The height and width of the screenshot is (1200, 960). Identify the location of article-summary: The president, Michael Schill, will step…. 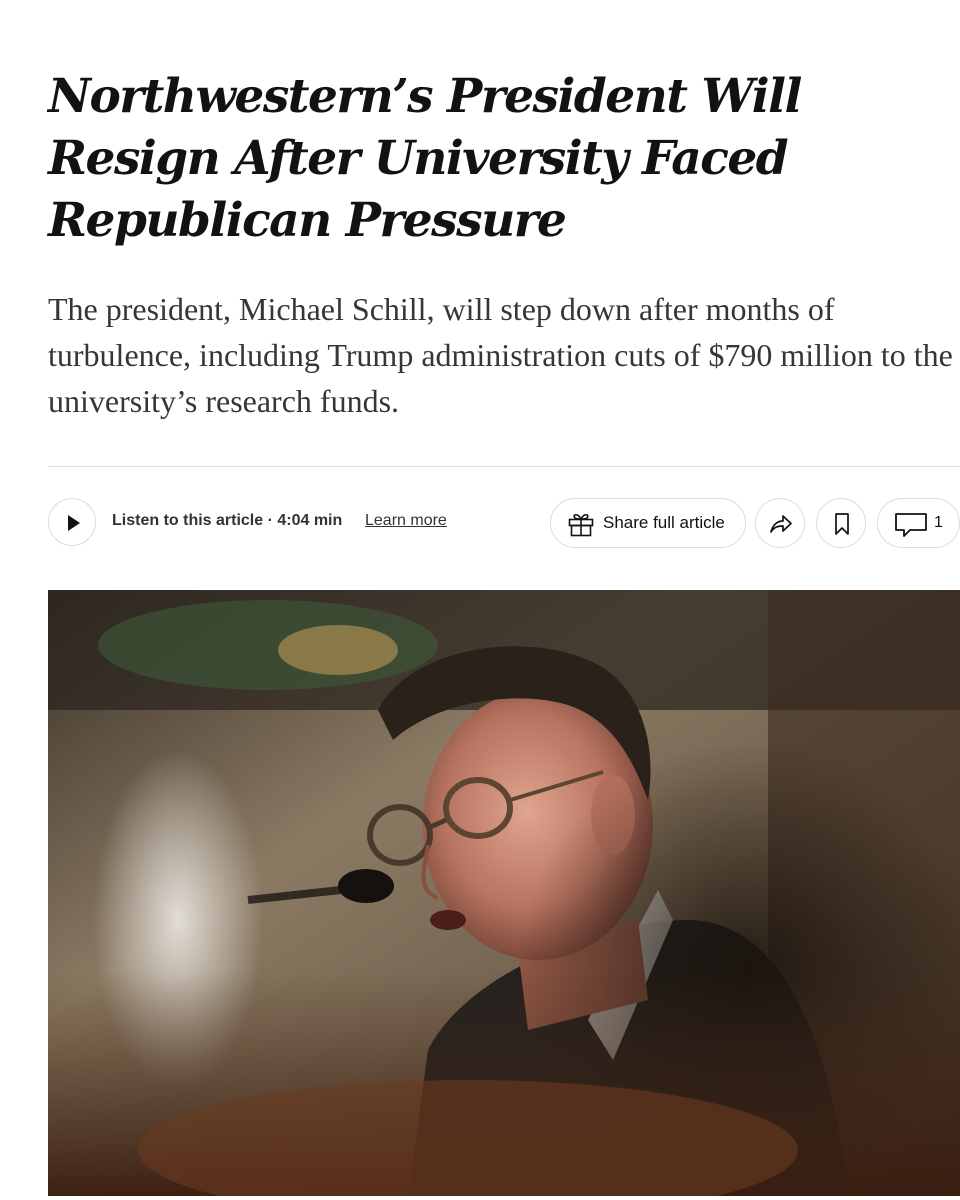
(500, 355).